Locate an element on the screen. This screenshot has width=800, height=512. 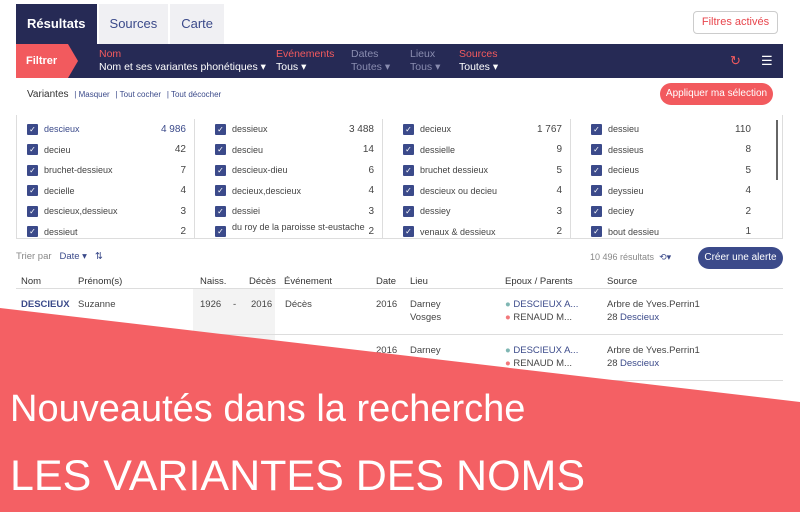
column-header: Lieu is located at coordinates (419, 281).